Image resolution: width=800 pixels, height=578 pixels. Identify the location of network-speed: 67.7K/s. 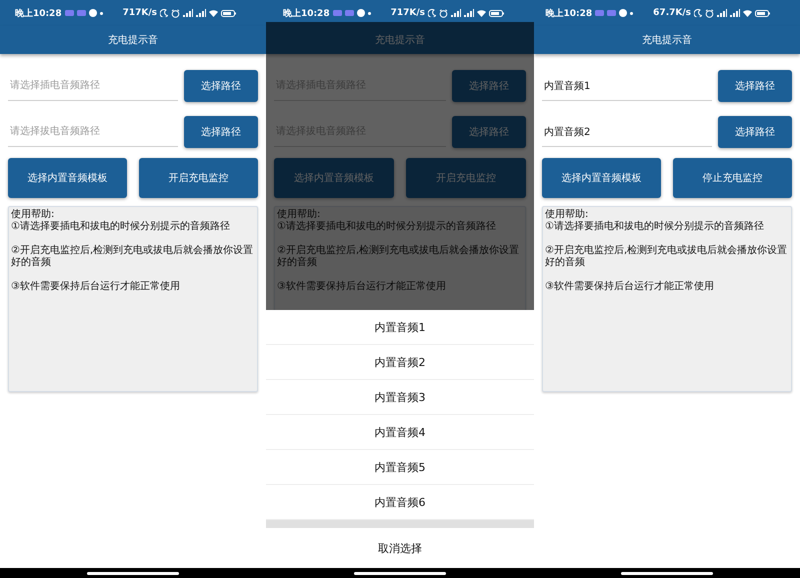
(672, 13).